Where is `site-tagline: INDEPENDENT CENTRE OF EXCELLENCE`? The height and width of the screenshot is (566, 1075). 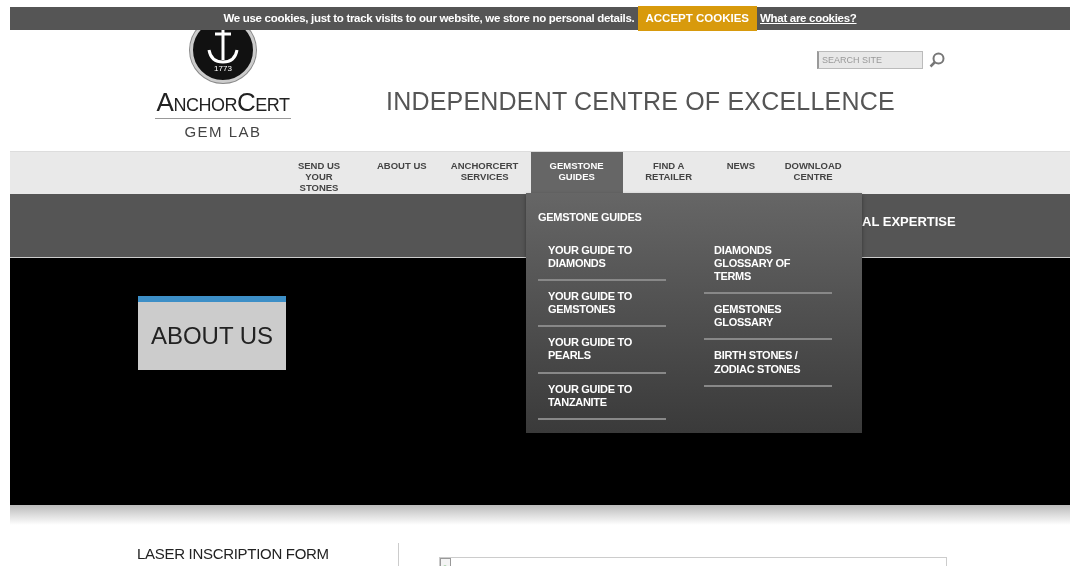 site-tagline: INDEPENDENT CENTRE OF EXCELLENCE is located at coordinates (640, 101).